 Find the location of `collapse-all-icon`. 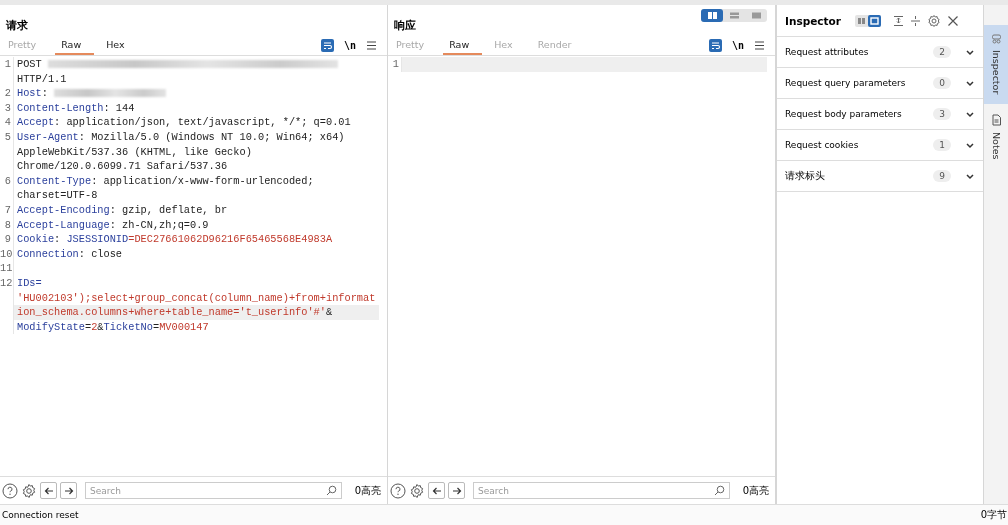

collapse-all-icon is located at coordinates (915, 20).